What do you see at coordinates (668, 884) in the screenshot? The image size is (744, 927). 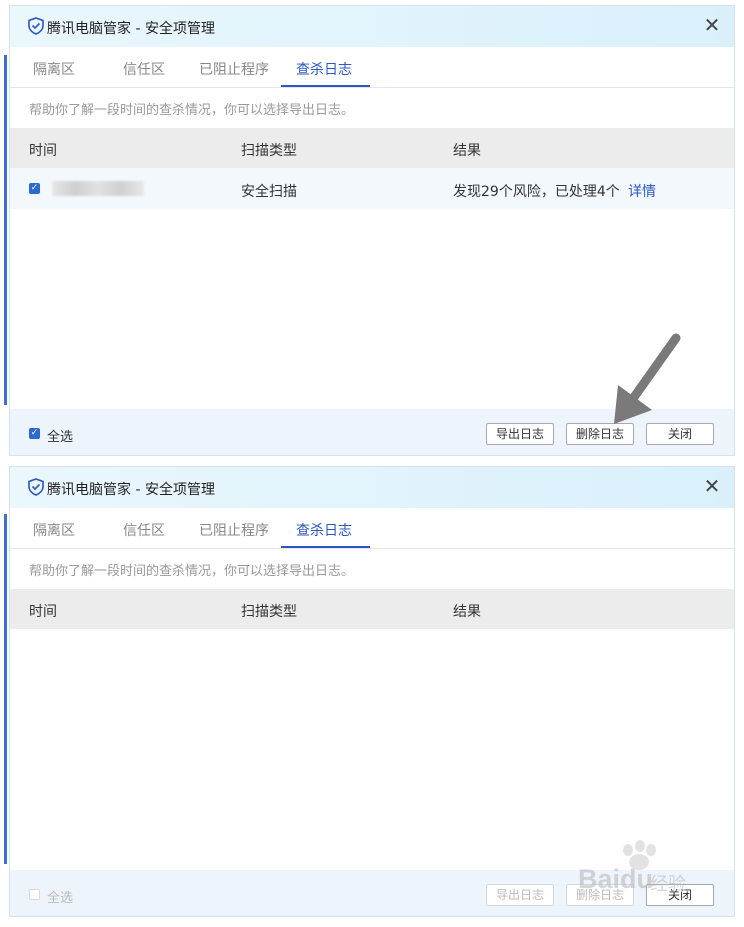 I see `watermark-suffix: 经验` at bounding box center [668, 884].